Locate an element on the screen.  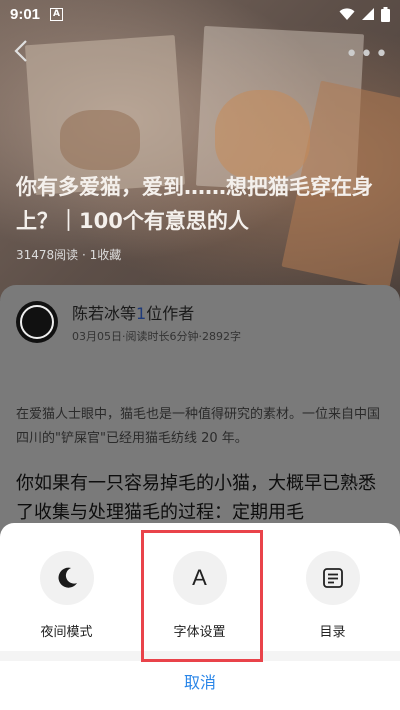
author-name: 陈若冰等1位作者 is located at coordinates (156, 312).